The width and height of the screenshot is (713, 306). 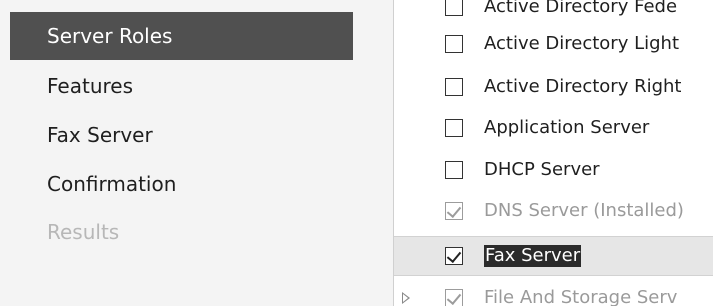 I want to click on role-label-active-directory-rights: Active Directory Right, so click(x=583, y=86).